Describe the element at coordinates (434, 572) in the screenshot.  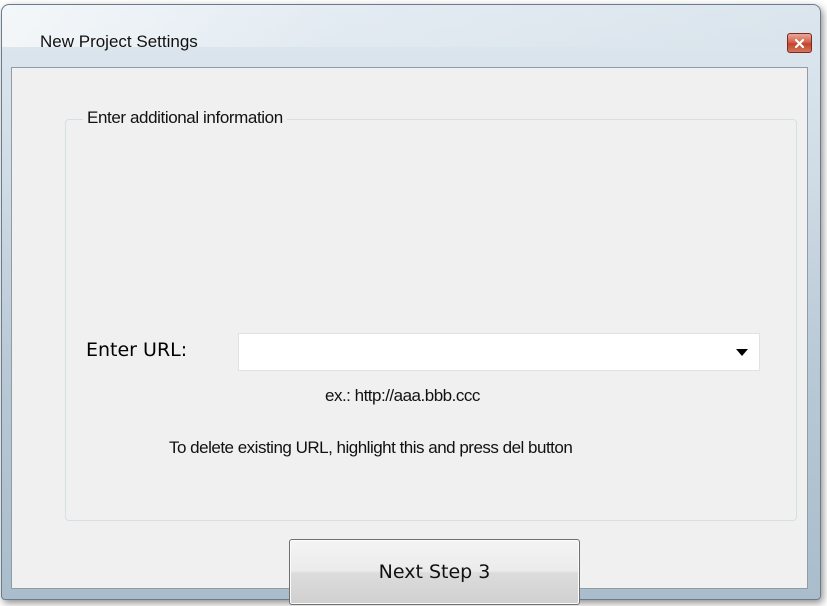
I see `next-step-button: Next Step 3` at that location.